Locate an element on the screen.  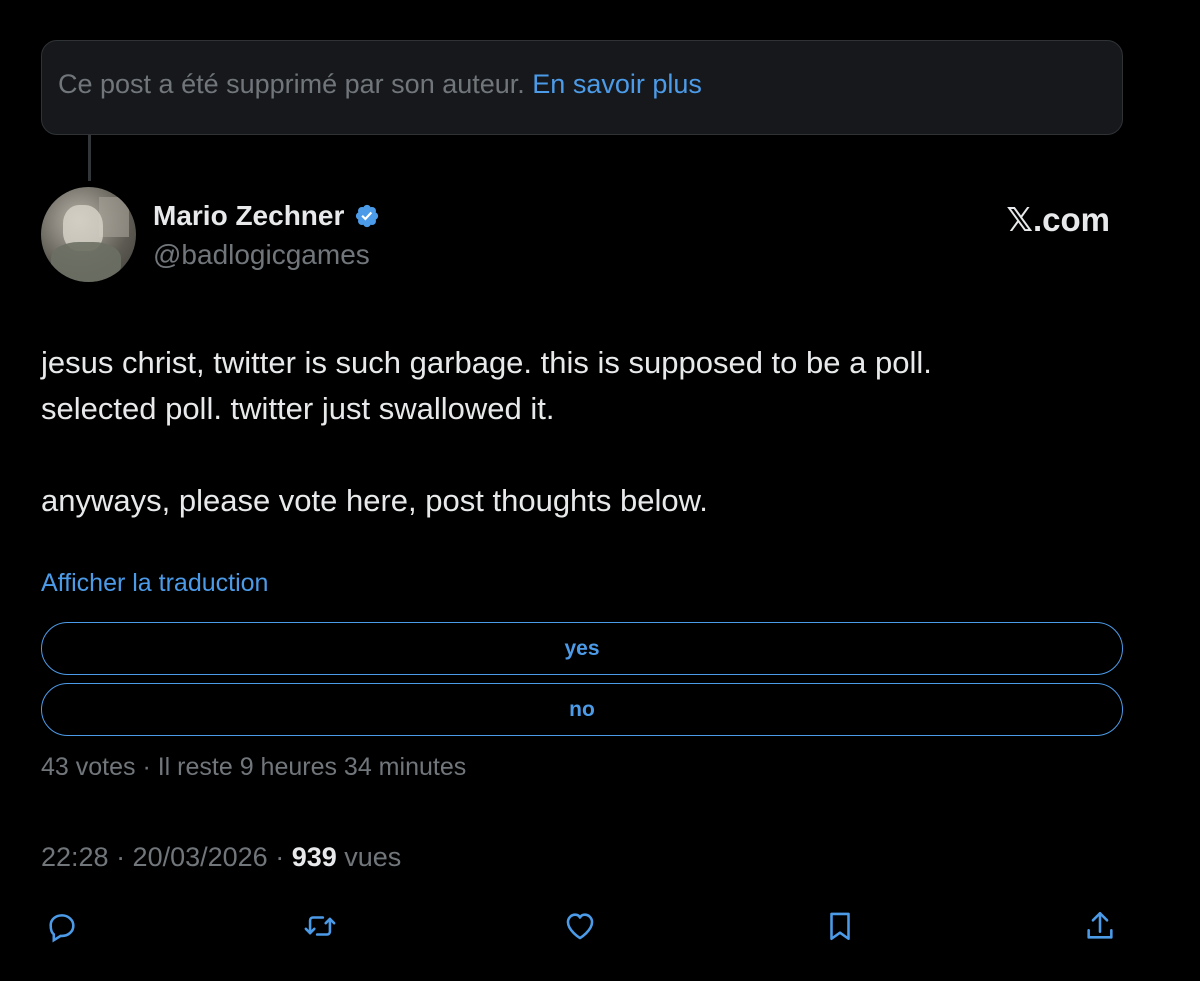
x-logo: 𝕏.com is located at coordinates (1058, 219).